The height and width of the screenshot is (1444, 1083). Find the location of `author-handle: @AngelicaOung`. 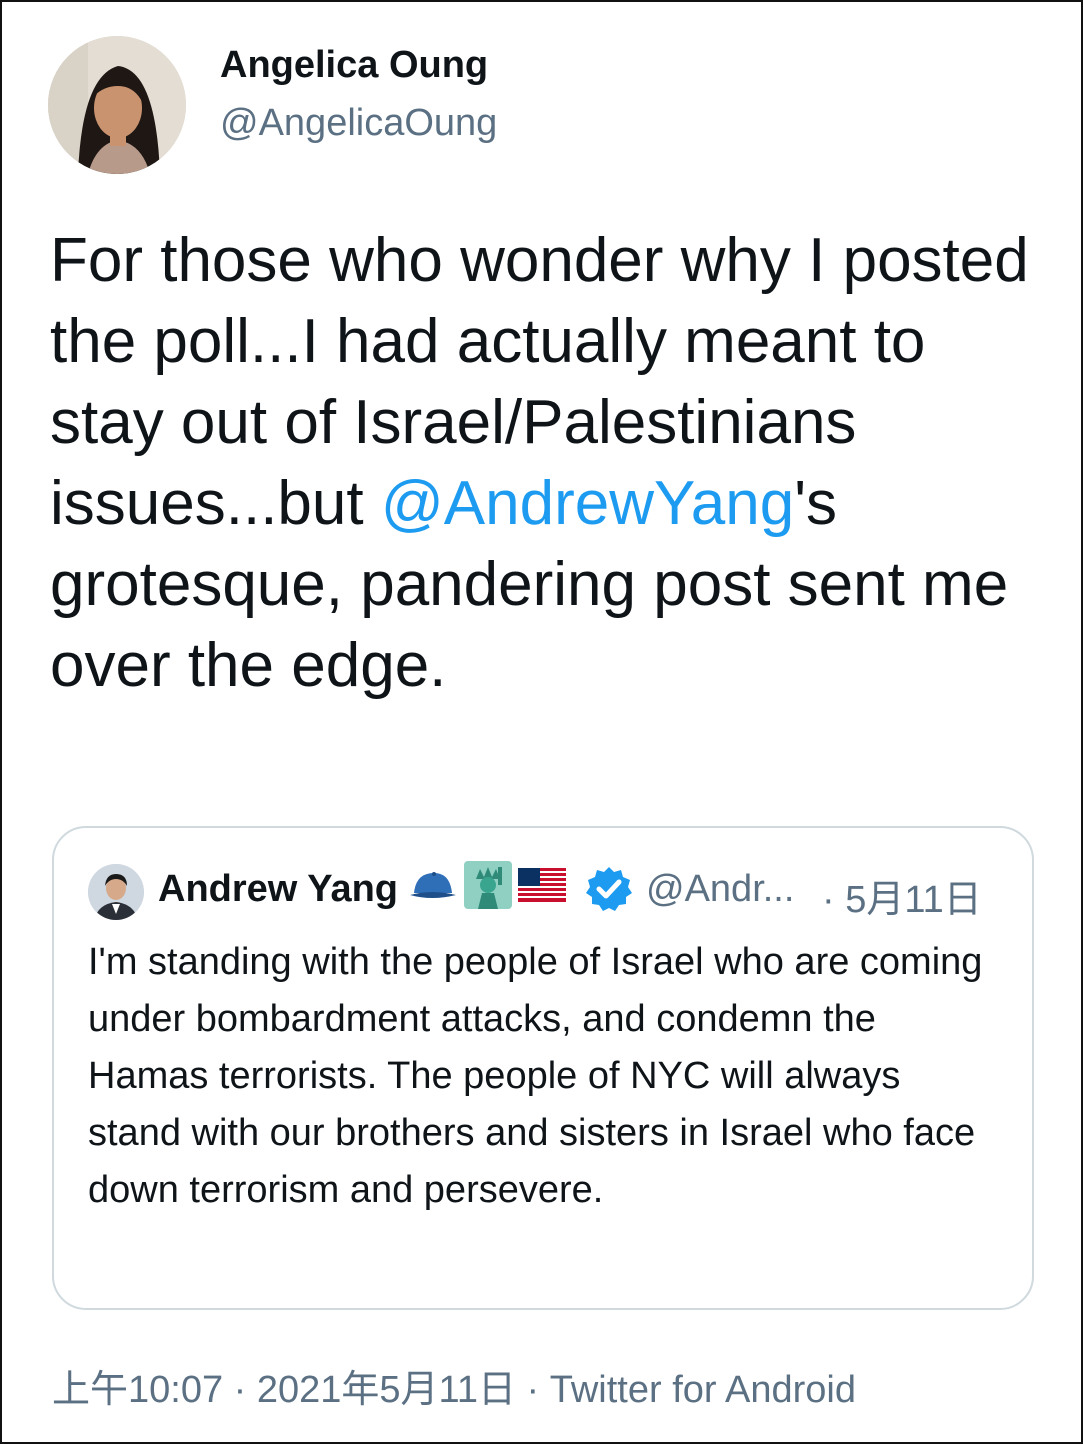

author-handle: @AngelicaOung is located at coordinates (358, 123).